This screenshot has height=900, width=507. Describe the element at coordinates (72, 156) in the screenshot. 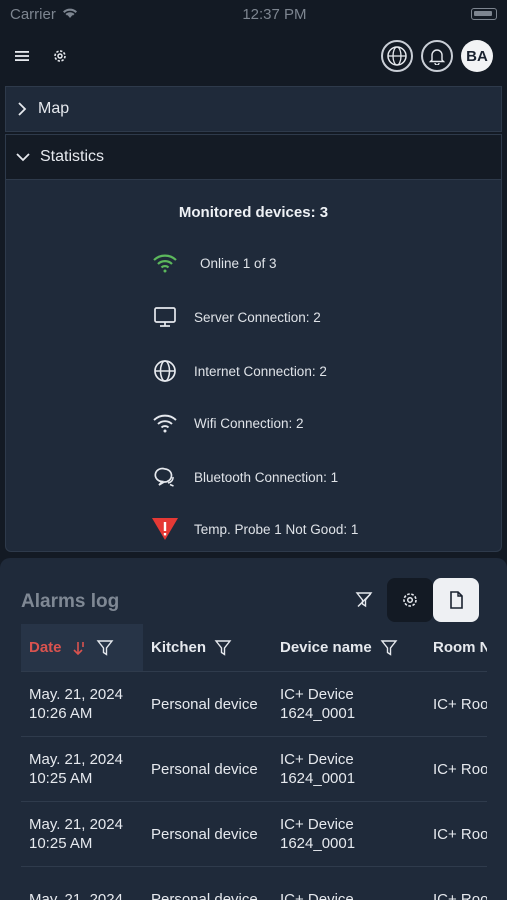

I see `accordion-label: Statistics` at that location.